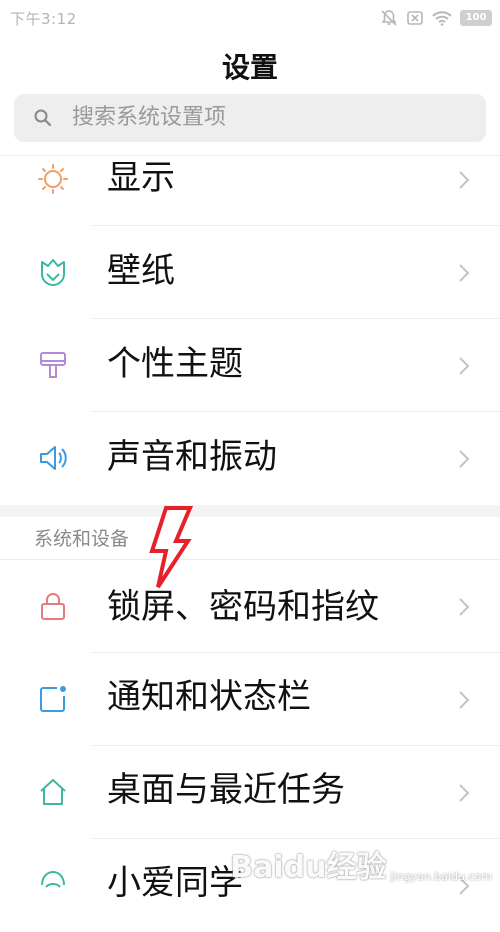  What do you see at coordinates (243, 607) in the screenshot?
I see `list-item-label: 锁屏、密码和指纹` at bounding box center [243, 607].